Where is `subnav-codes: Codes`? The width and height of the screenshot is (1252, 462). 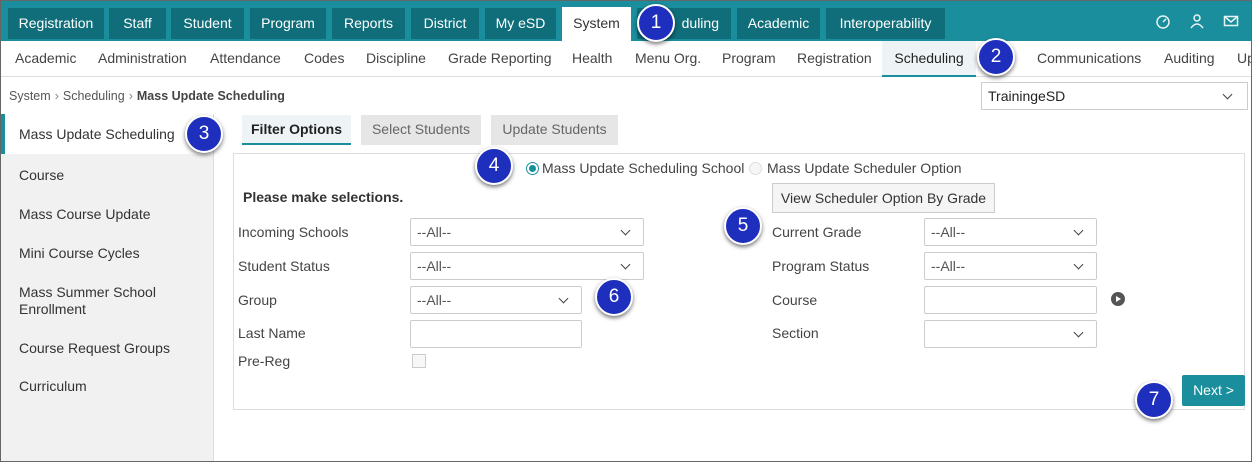 subnav-codes: Codes is located at coordinates (324, 59).